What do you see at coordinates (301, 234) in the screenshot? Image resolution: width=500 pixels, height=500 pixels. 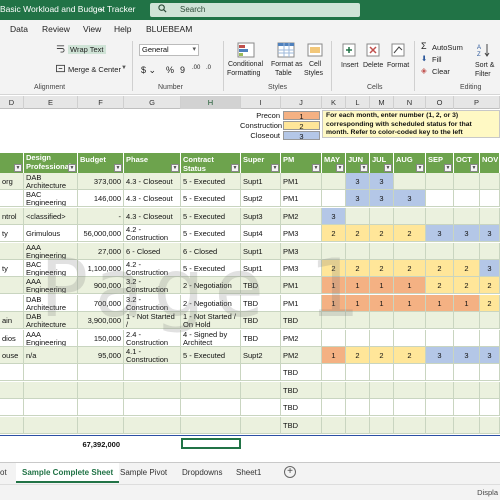 I see `cell-j: PM3` at bounding box center [301, 234].